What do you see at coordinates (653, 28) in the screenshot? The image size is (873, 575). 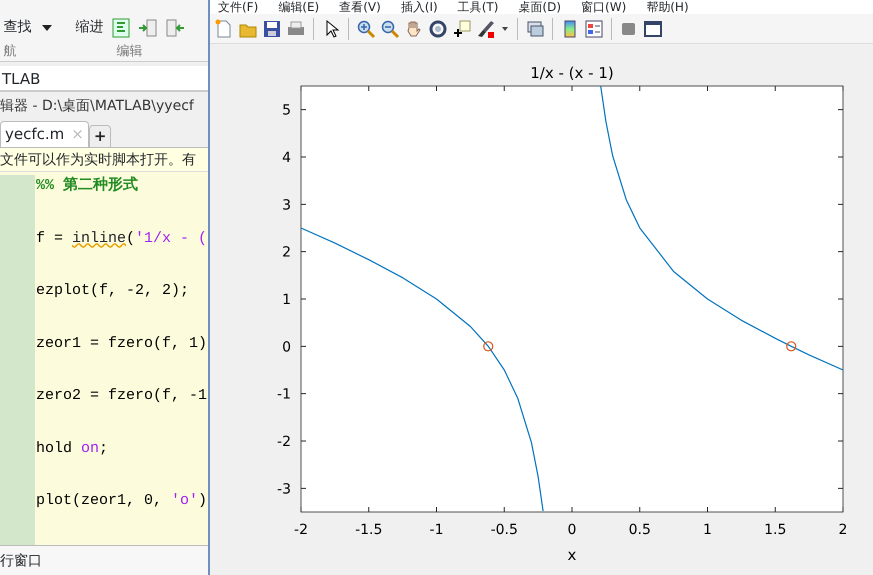 I see `window-icon` at bounding box center [653, 28].